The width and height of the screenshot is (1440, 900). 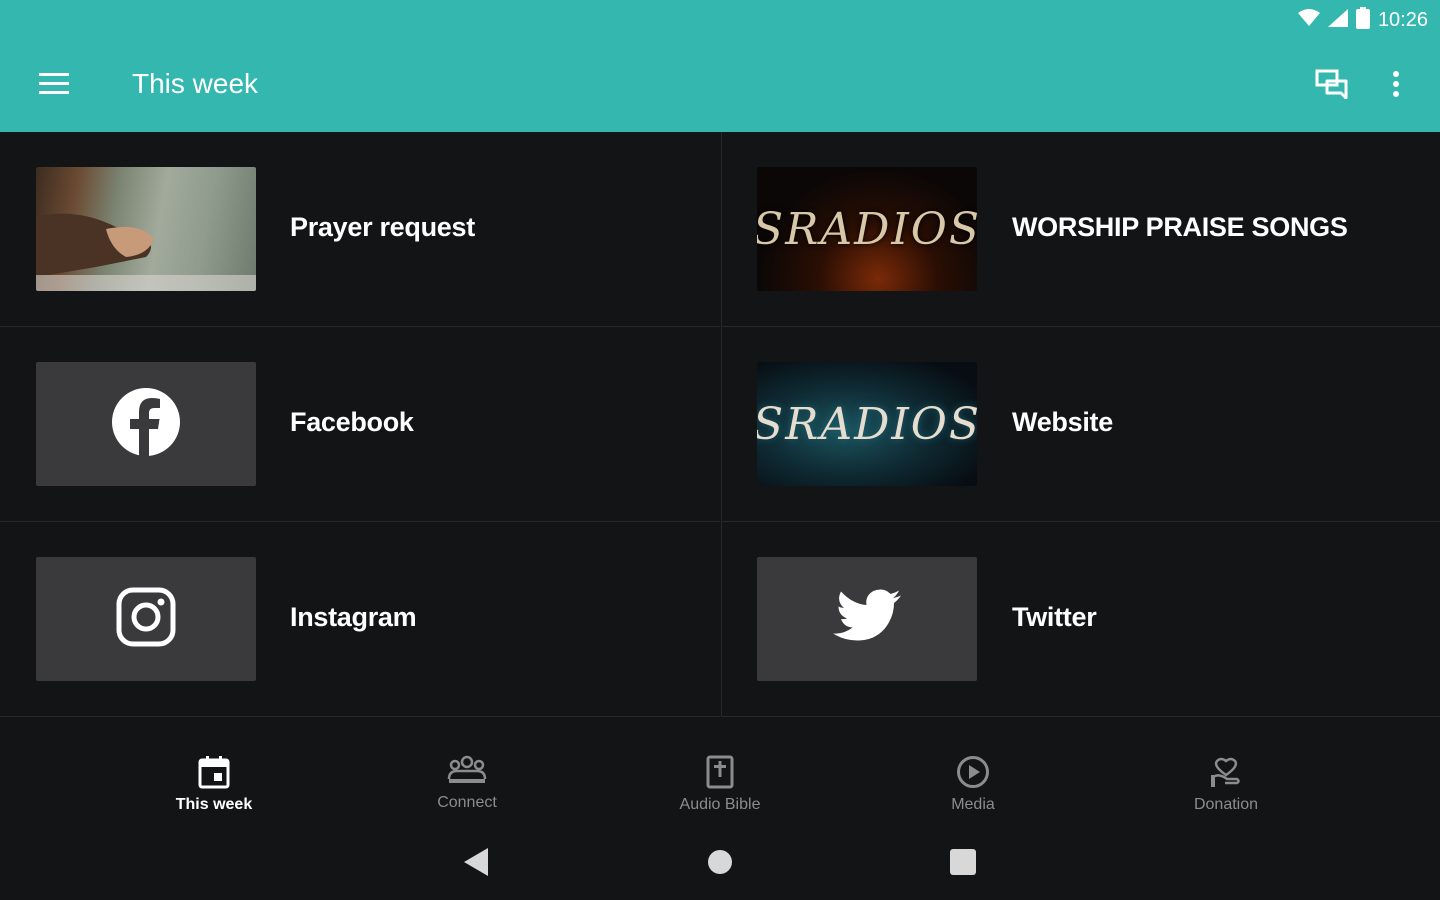 What do you see at coordinates (467, 802) in the screenshot?
I see `nav-label: Connect` at bounding box center [467, 802].